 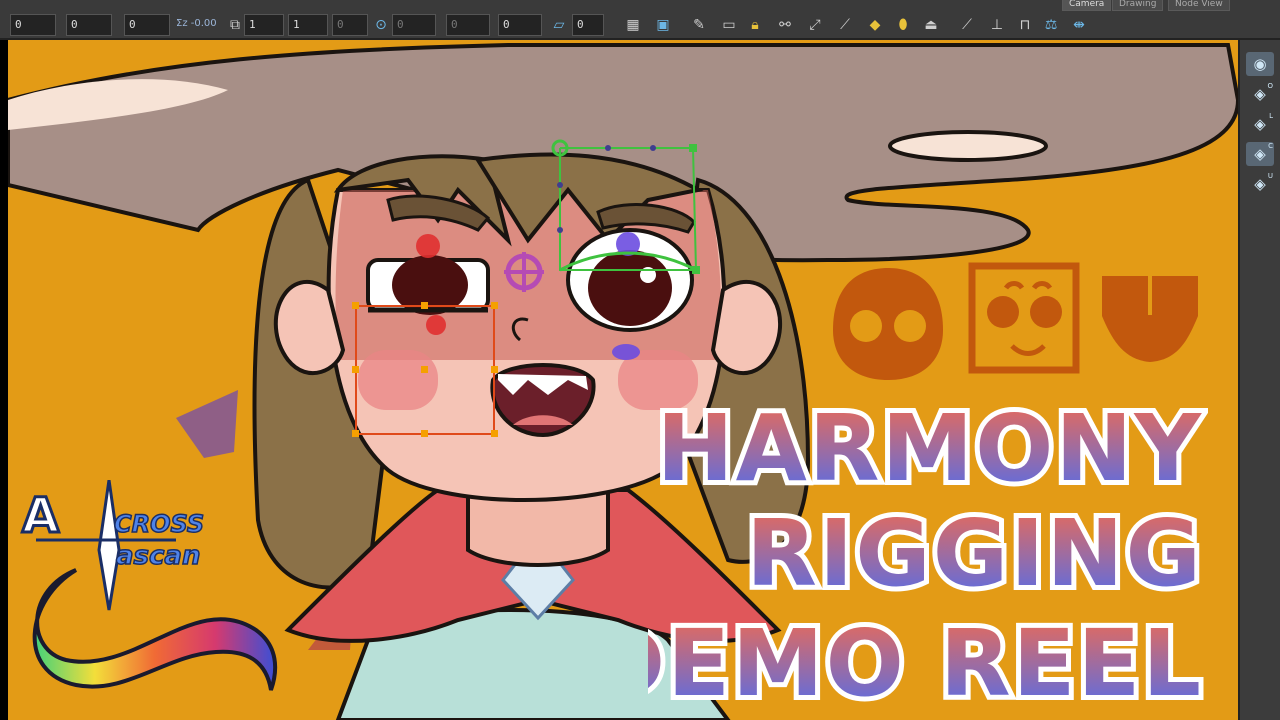 What do you see at coordinates (699, 25) in the screenshot?
I see `pencil-icon: ✎` at bounding box center [699, 25].